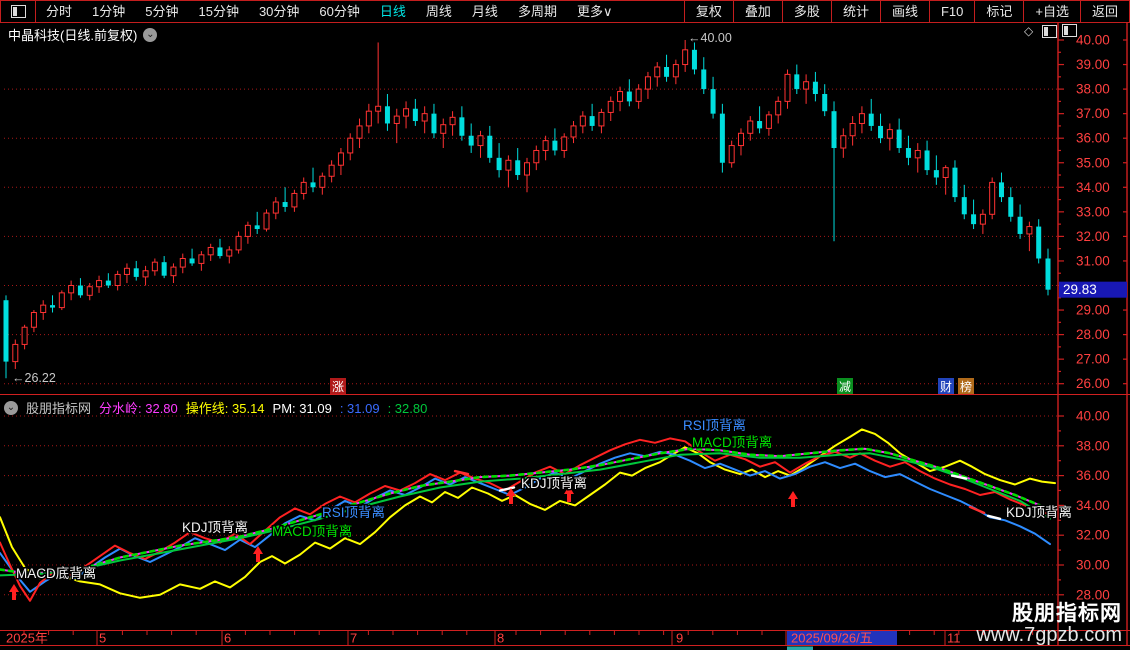 The width and height of the screenshot is (1130, 650). Describe the element at coordinates (565, 640) in the screenshot. I see `date-axis: 2025/09/26/五 2025年 5 6 7 8 9 11` at that location.